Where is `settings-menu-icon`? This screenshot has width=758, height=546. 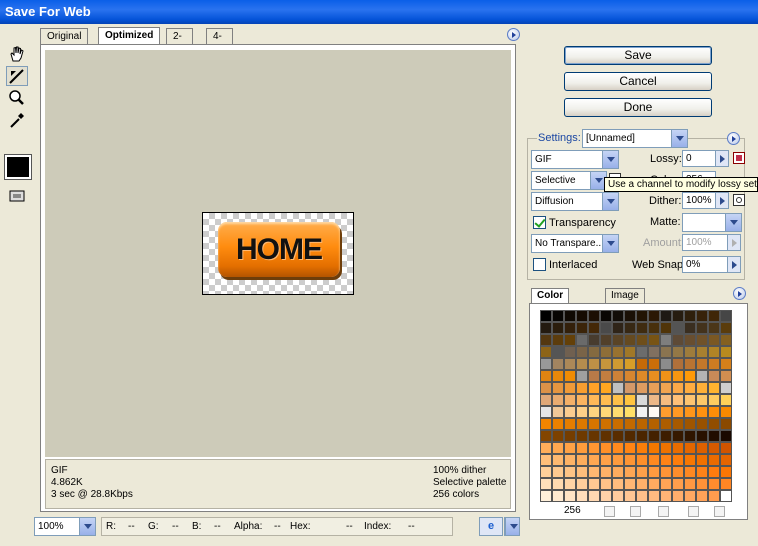
settings-menu-icon is located at coordinates (733, 138).